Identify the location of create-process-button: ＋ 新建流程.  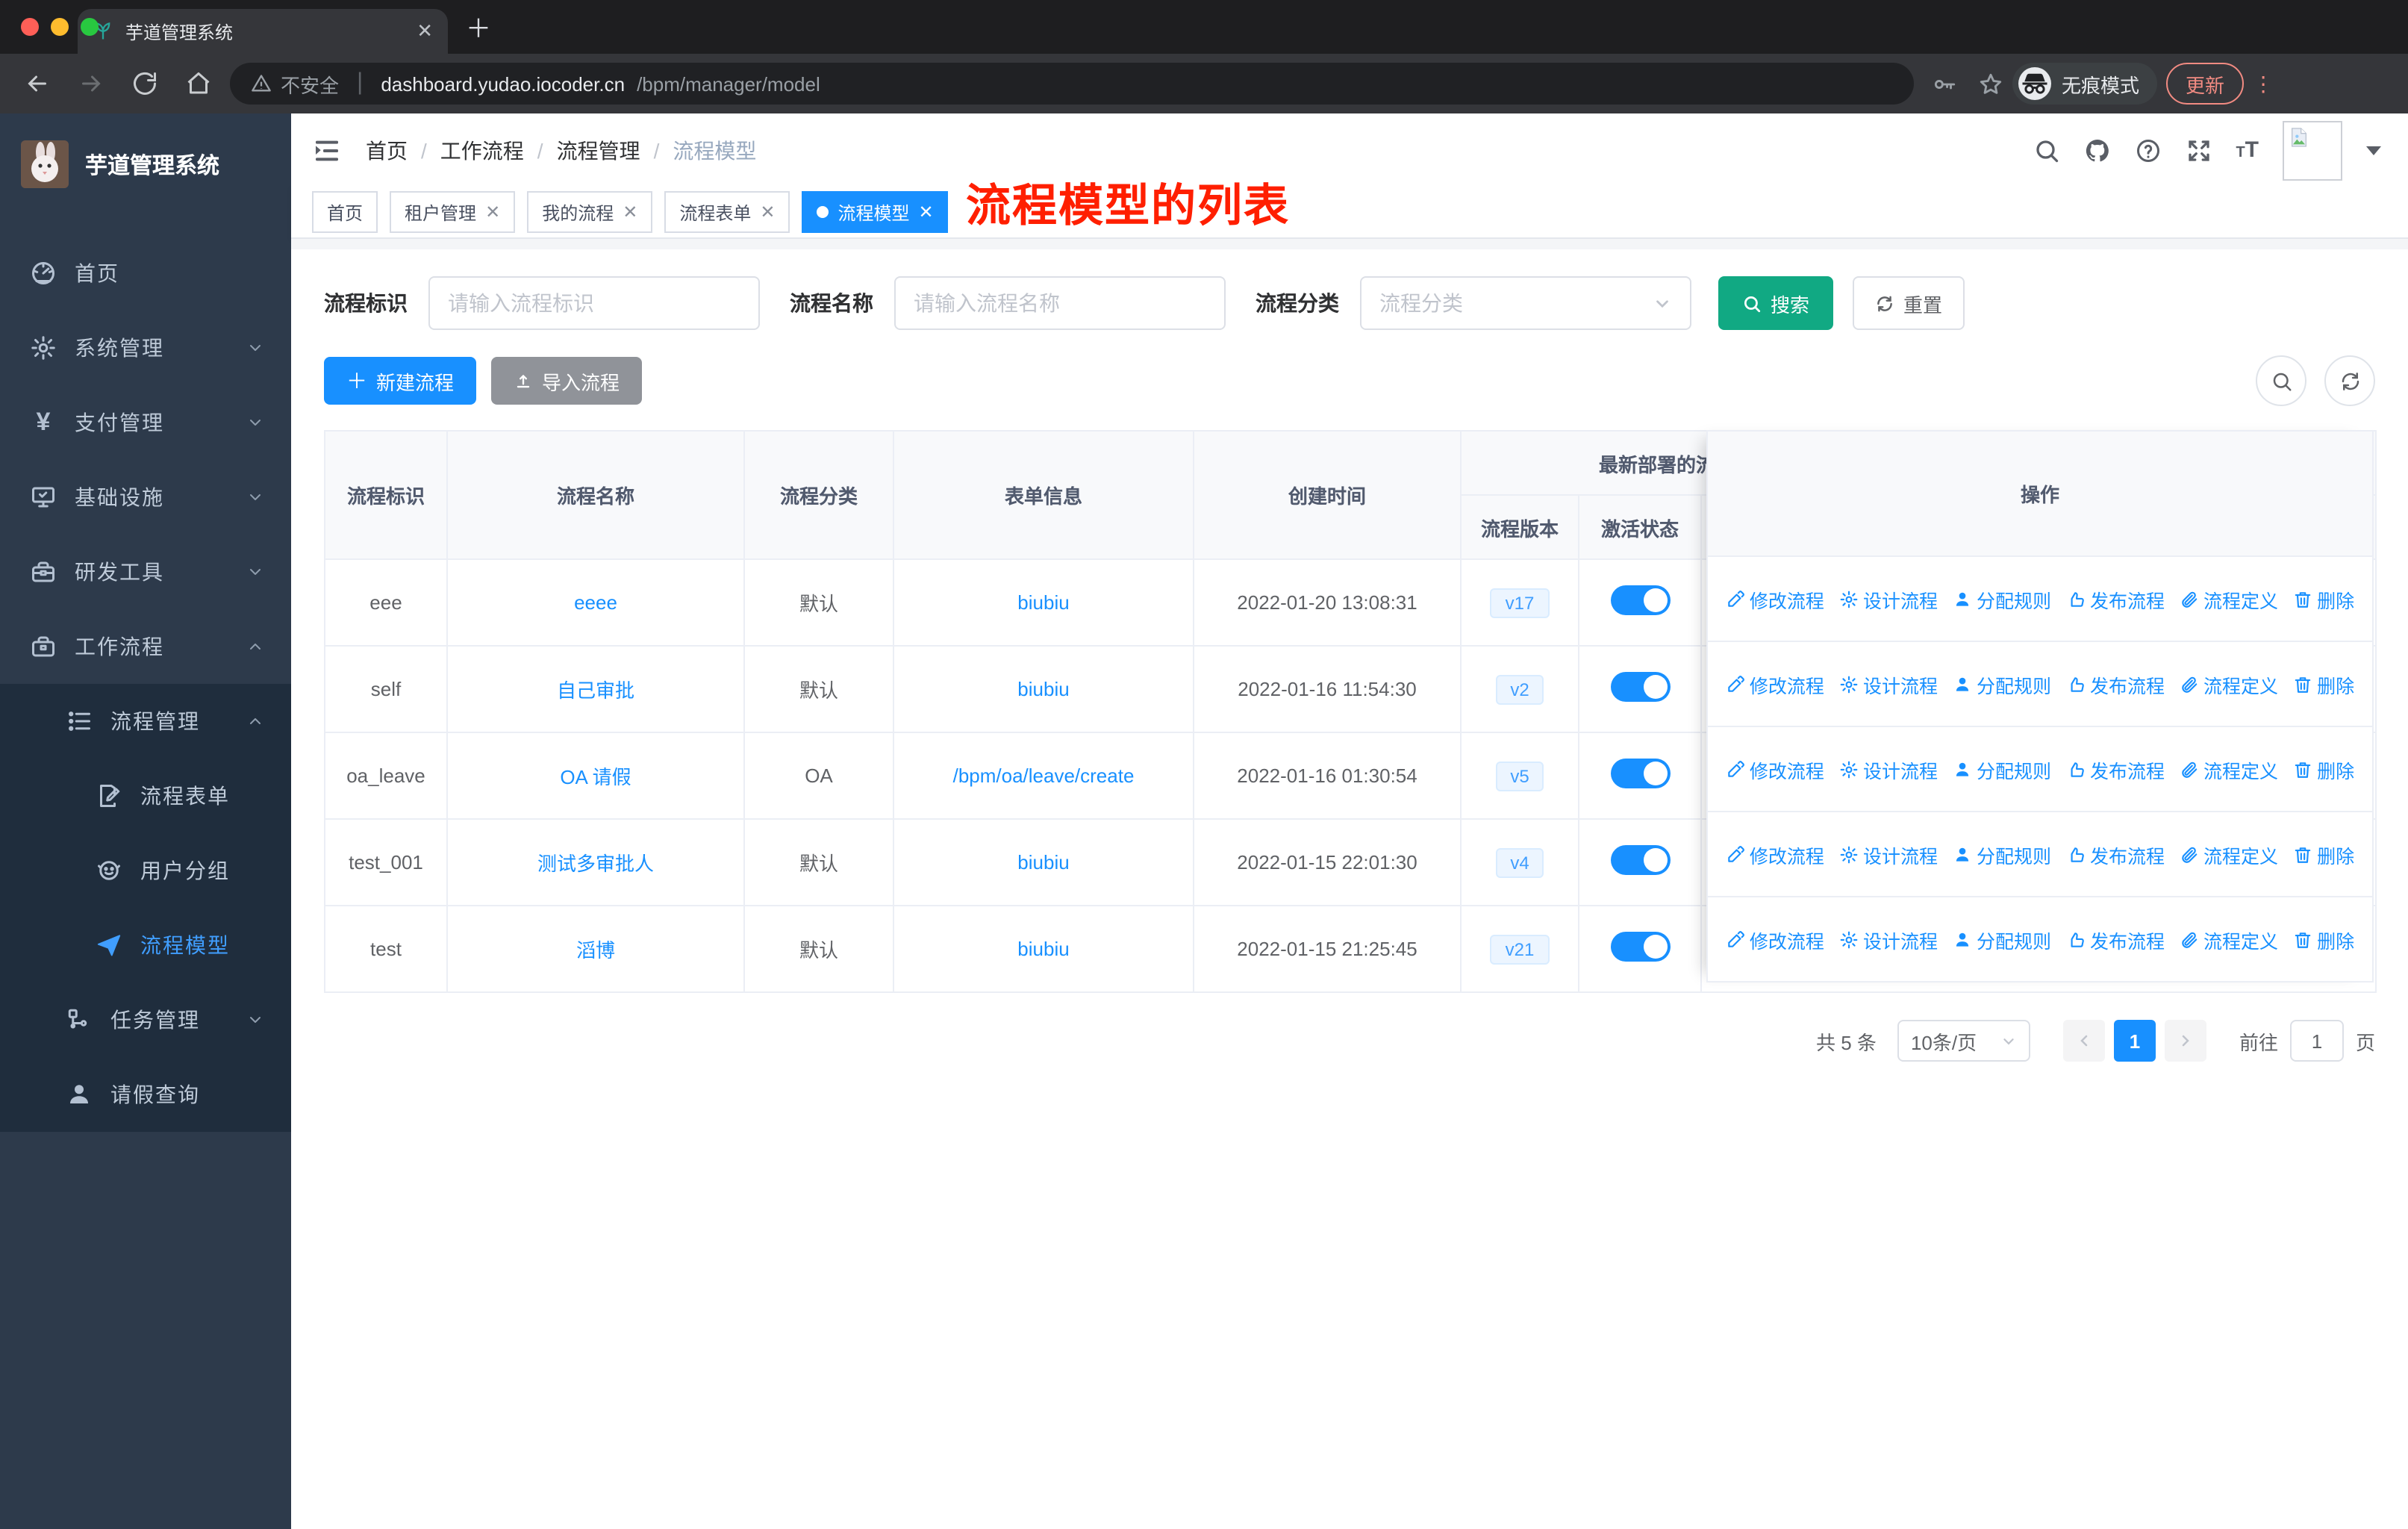
(400, 381).